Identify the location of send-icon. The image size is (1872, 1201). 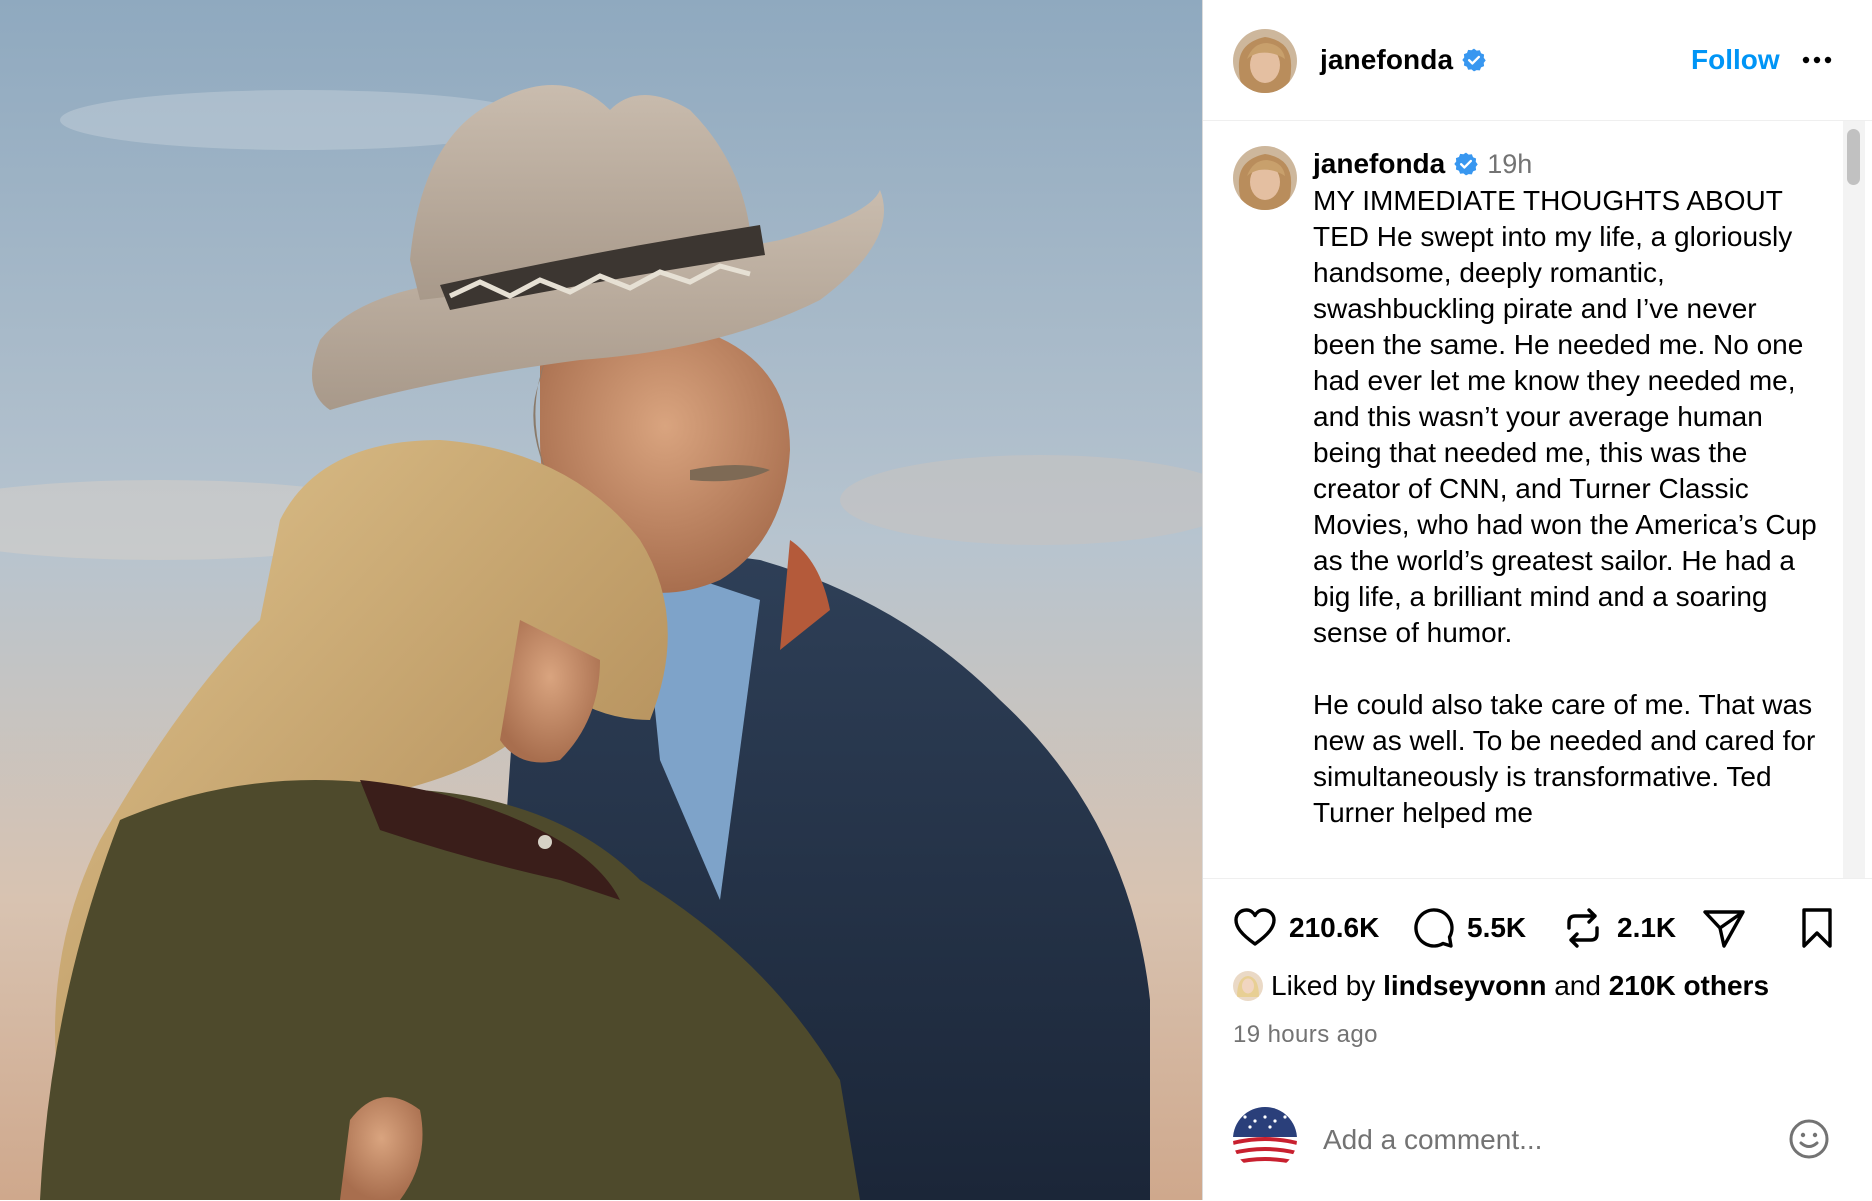
(1724, 929).